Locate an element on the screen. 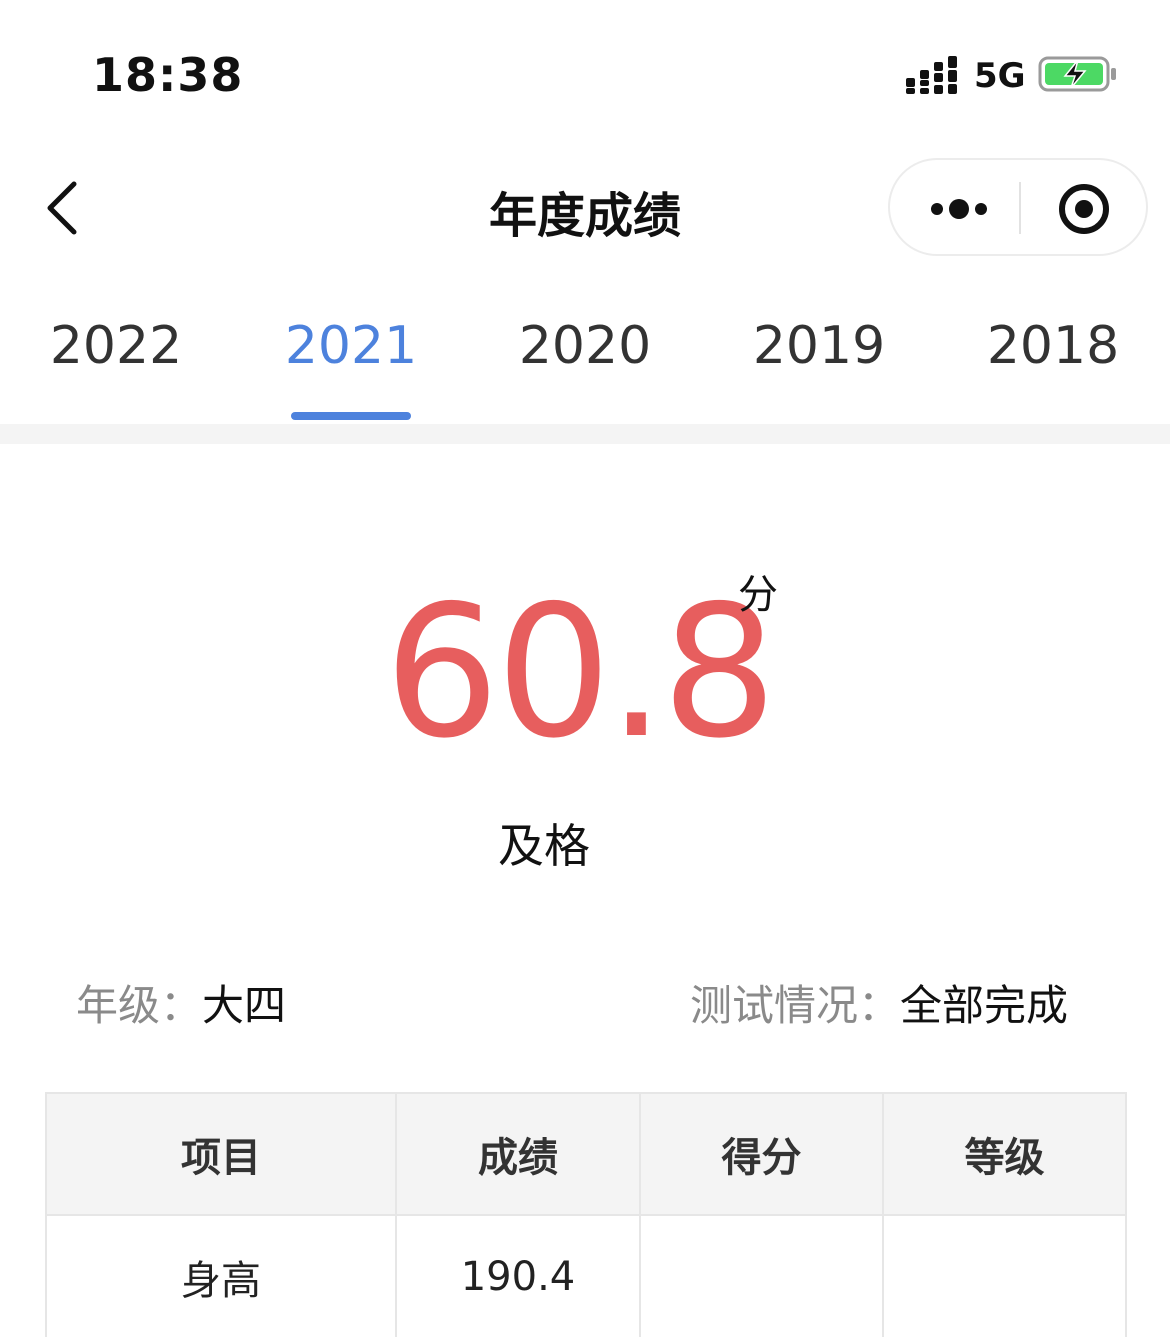  table-row: 身高 190.4 is located at coordinates (586, 1275).